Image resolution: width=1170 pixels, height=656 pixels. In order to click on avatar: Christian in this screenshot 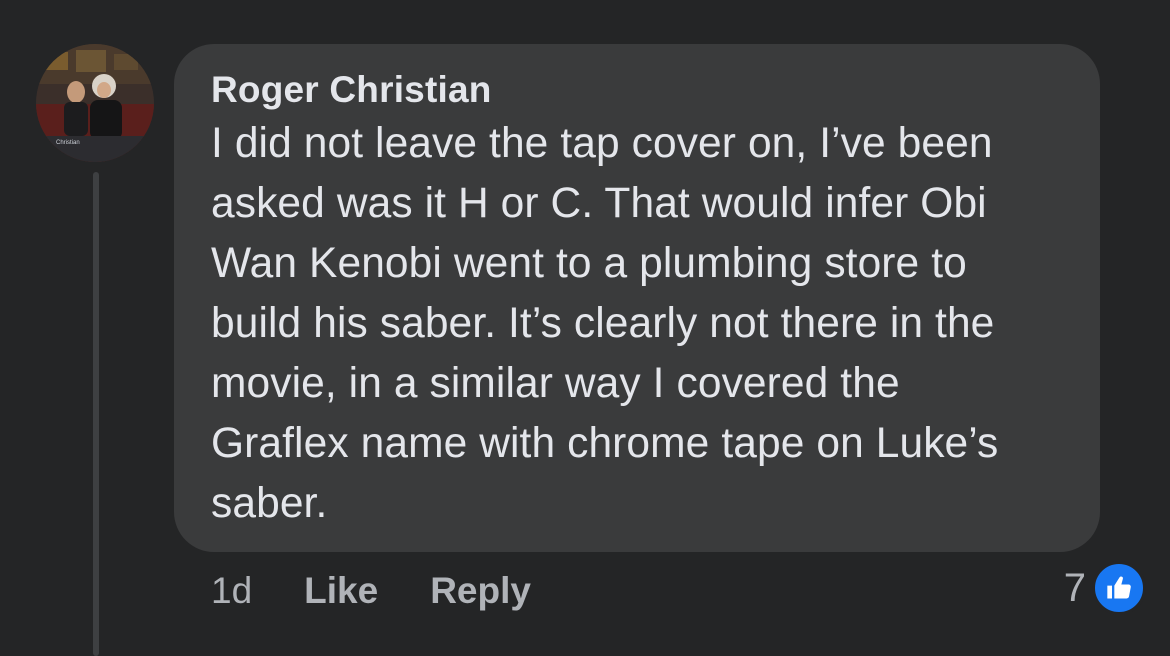, I will do `click(95, 103)`.